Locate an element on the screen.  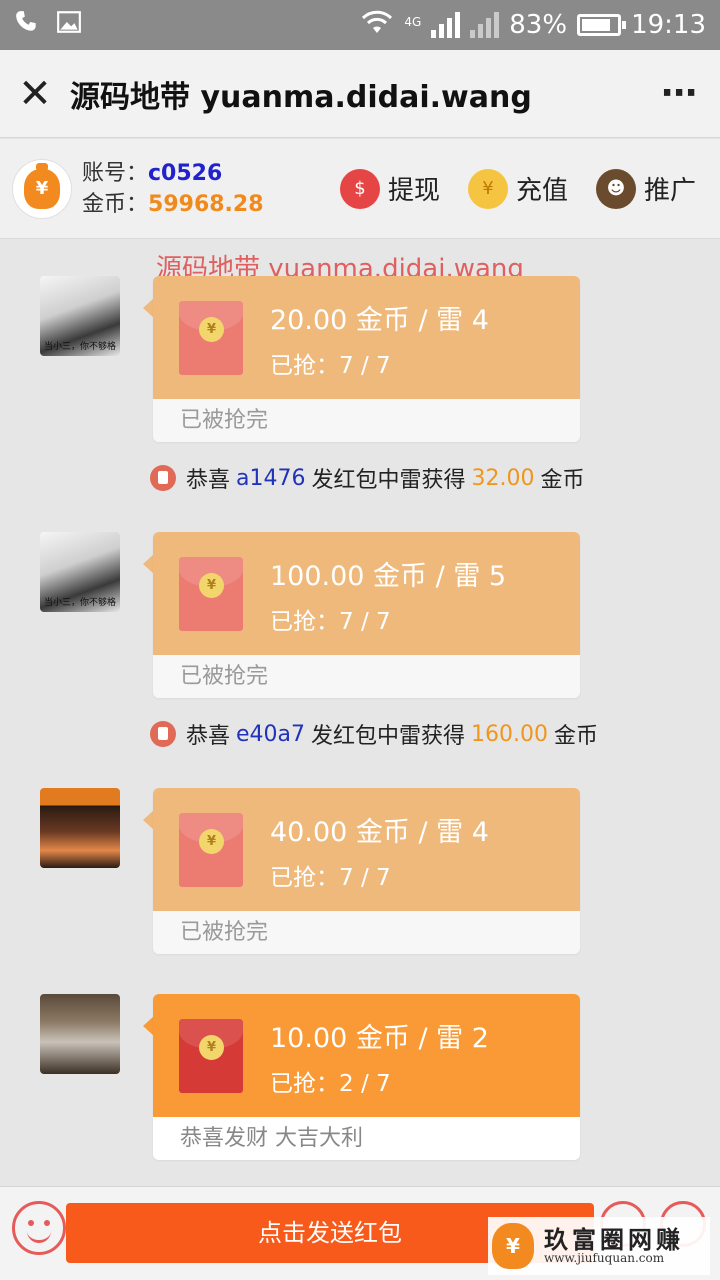
battery-icon is located at coordinates (602, 25).